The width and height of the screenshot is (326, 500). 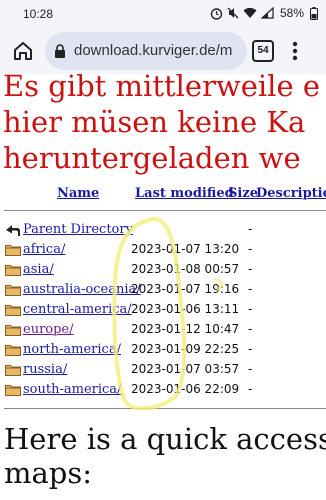 I want to click on folder-link: central-america/, so click(x=77, y=309).